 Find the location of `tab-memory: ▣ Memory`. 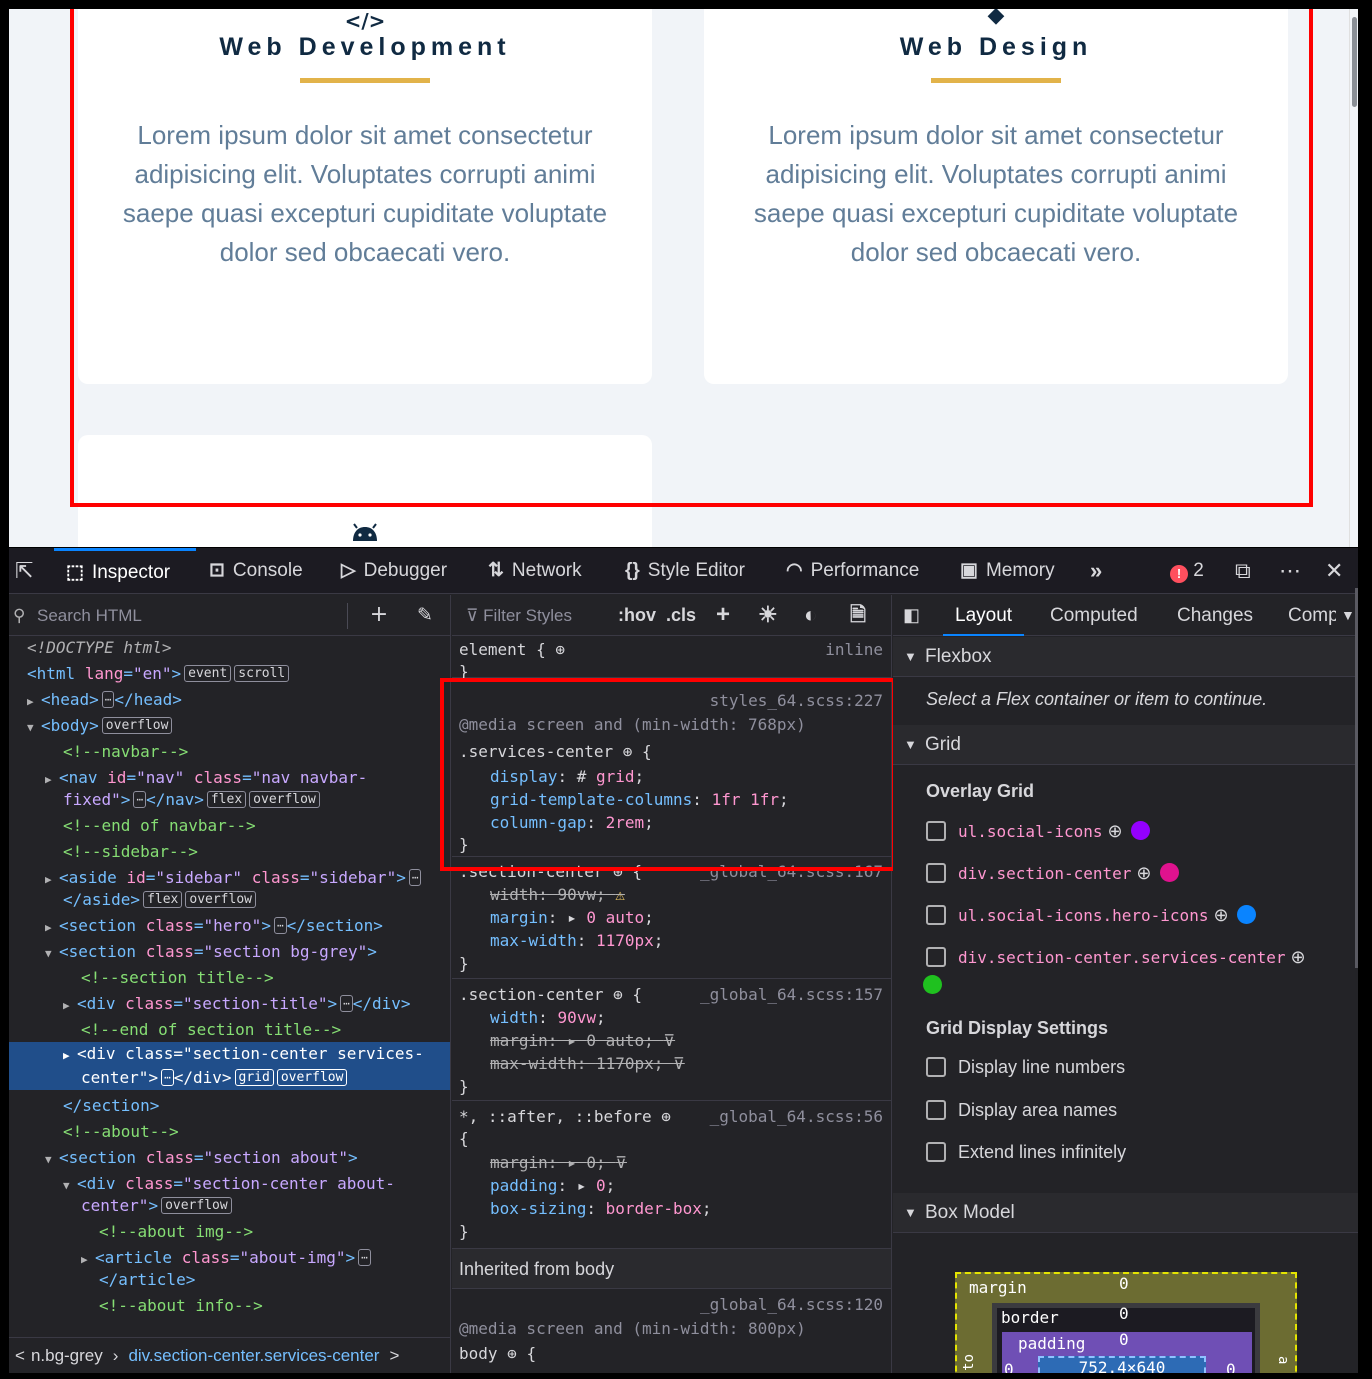

tab-memory: ▣ Memory is located at coordinates (1007, 571).